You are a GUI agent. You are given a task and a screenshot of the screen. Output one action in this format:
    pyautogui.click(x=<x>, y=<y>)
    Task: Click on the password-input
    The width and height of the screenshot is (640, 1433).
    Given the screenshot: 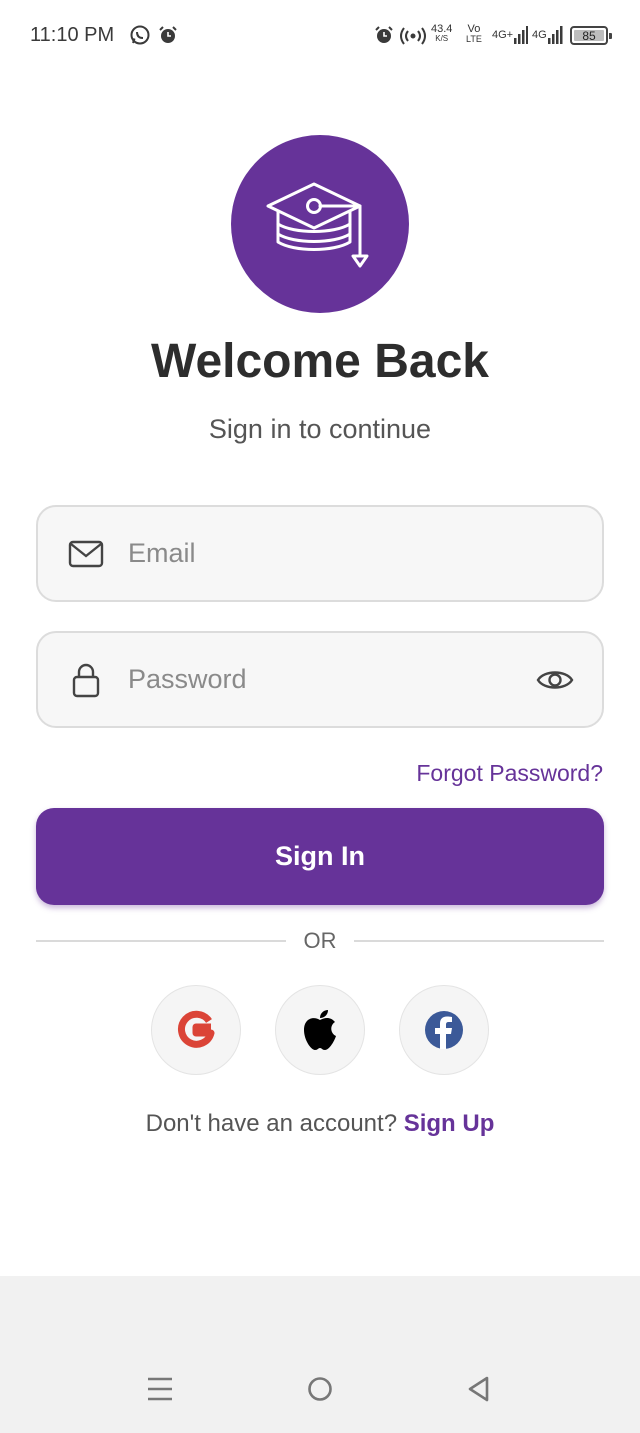 What is the action you would take?
    pyautogui.click(x=328, y=679)
    